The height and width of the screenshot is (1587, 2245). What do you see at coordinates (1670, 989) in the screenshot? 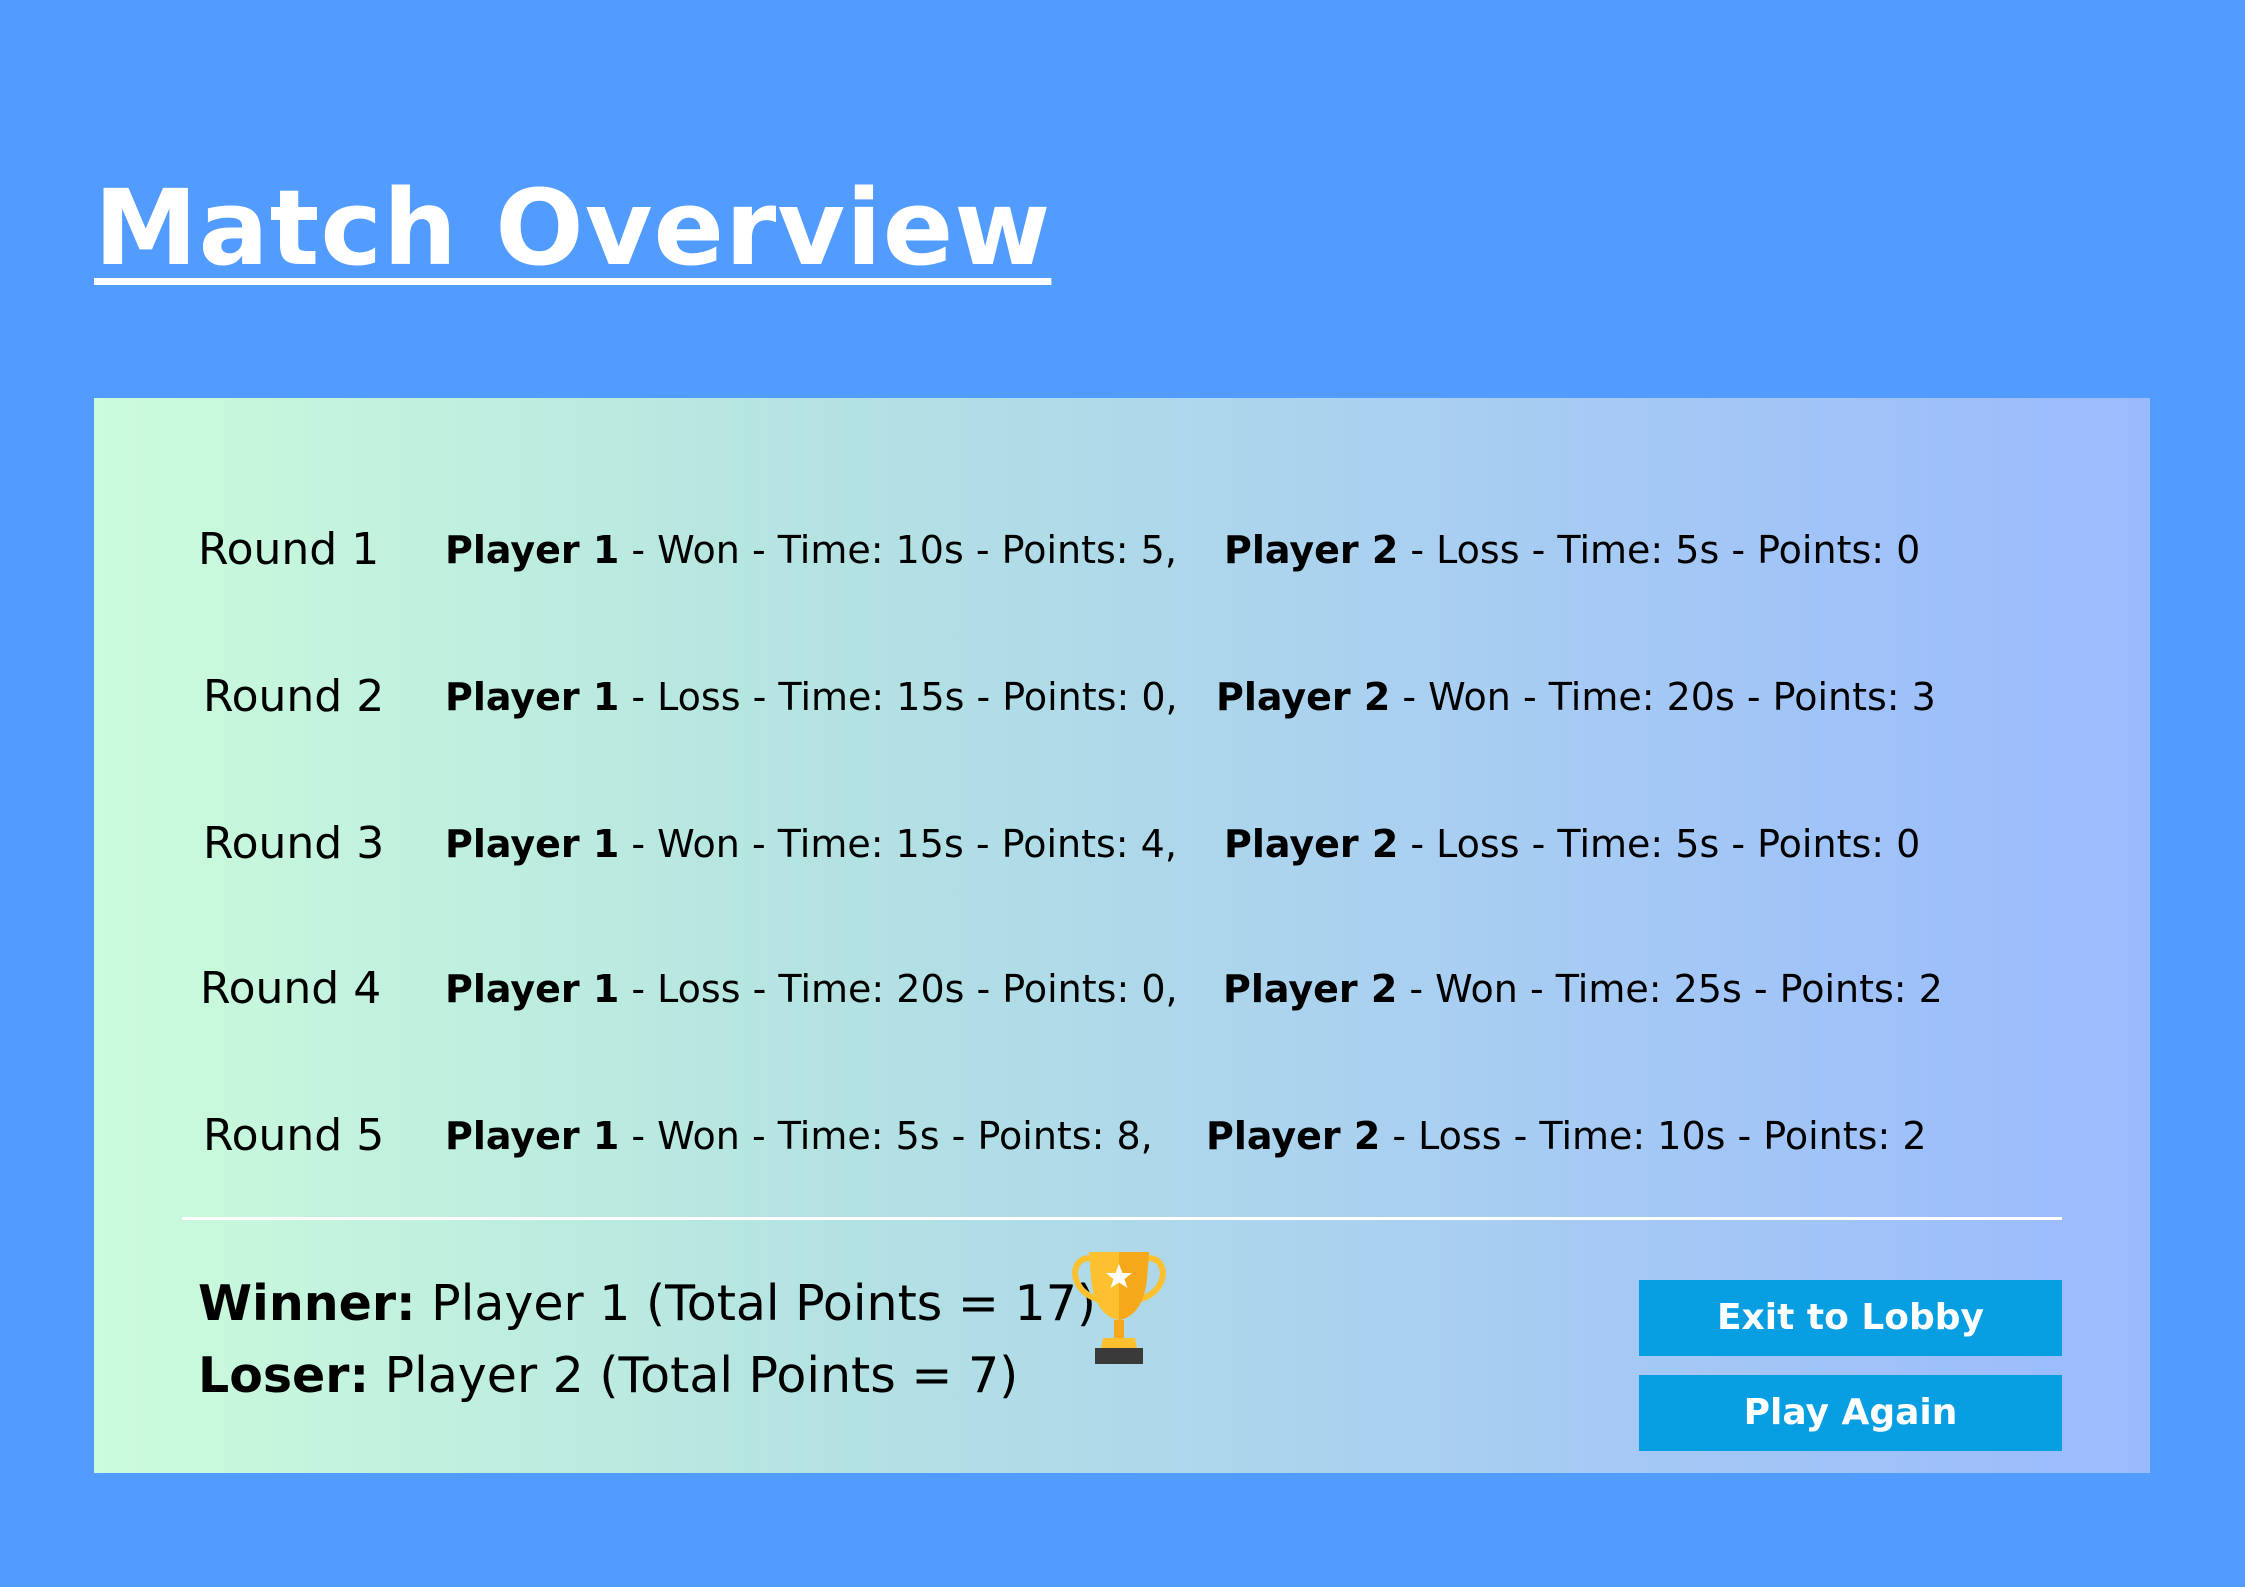
I see `player-detail: - Won - Time: 25s - Points: 2` at bounding box center [1670, 989].